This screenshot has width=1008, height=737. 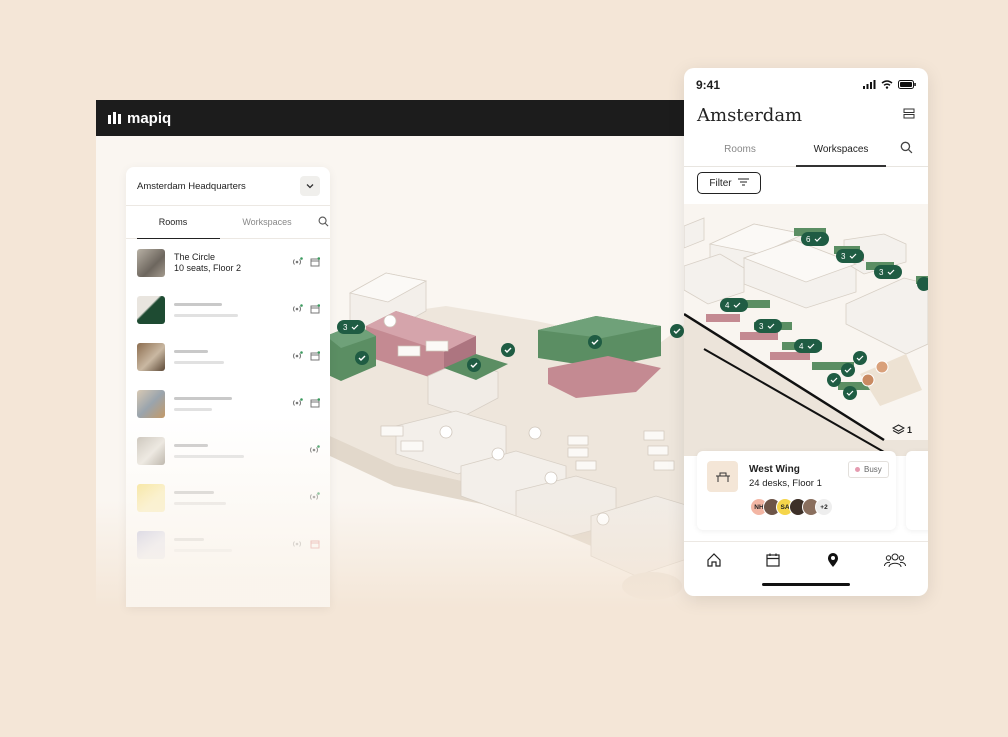 I want to click on room-details: 10 seats, Floor 2, so click(x=208, y=267).